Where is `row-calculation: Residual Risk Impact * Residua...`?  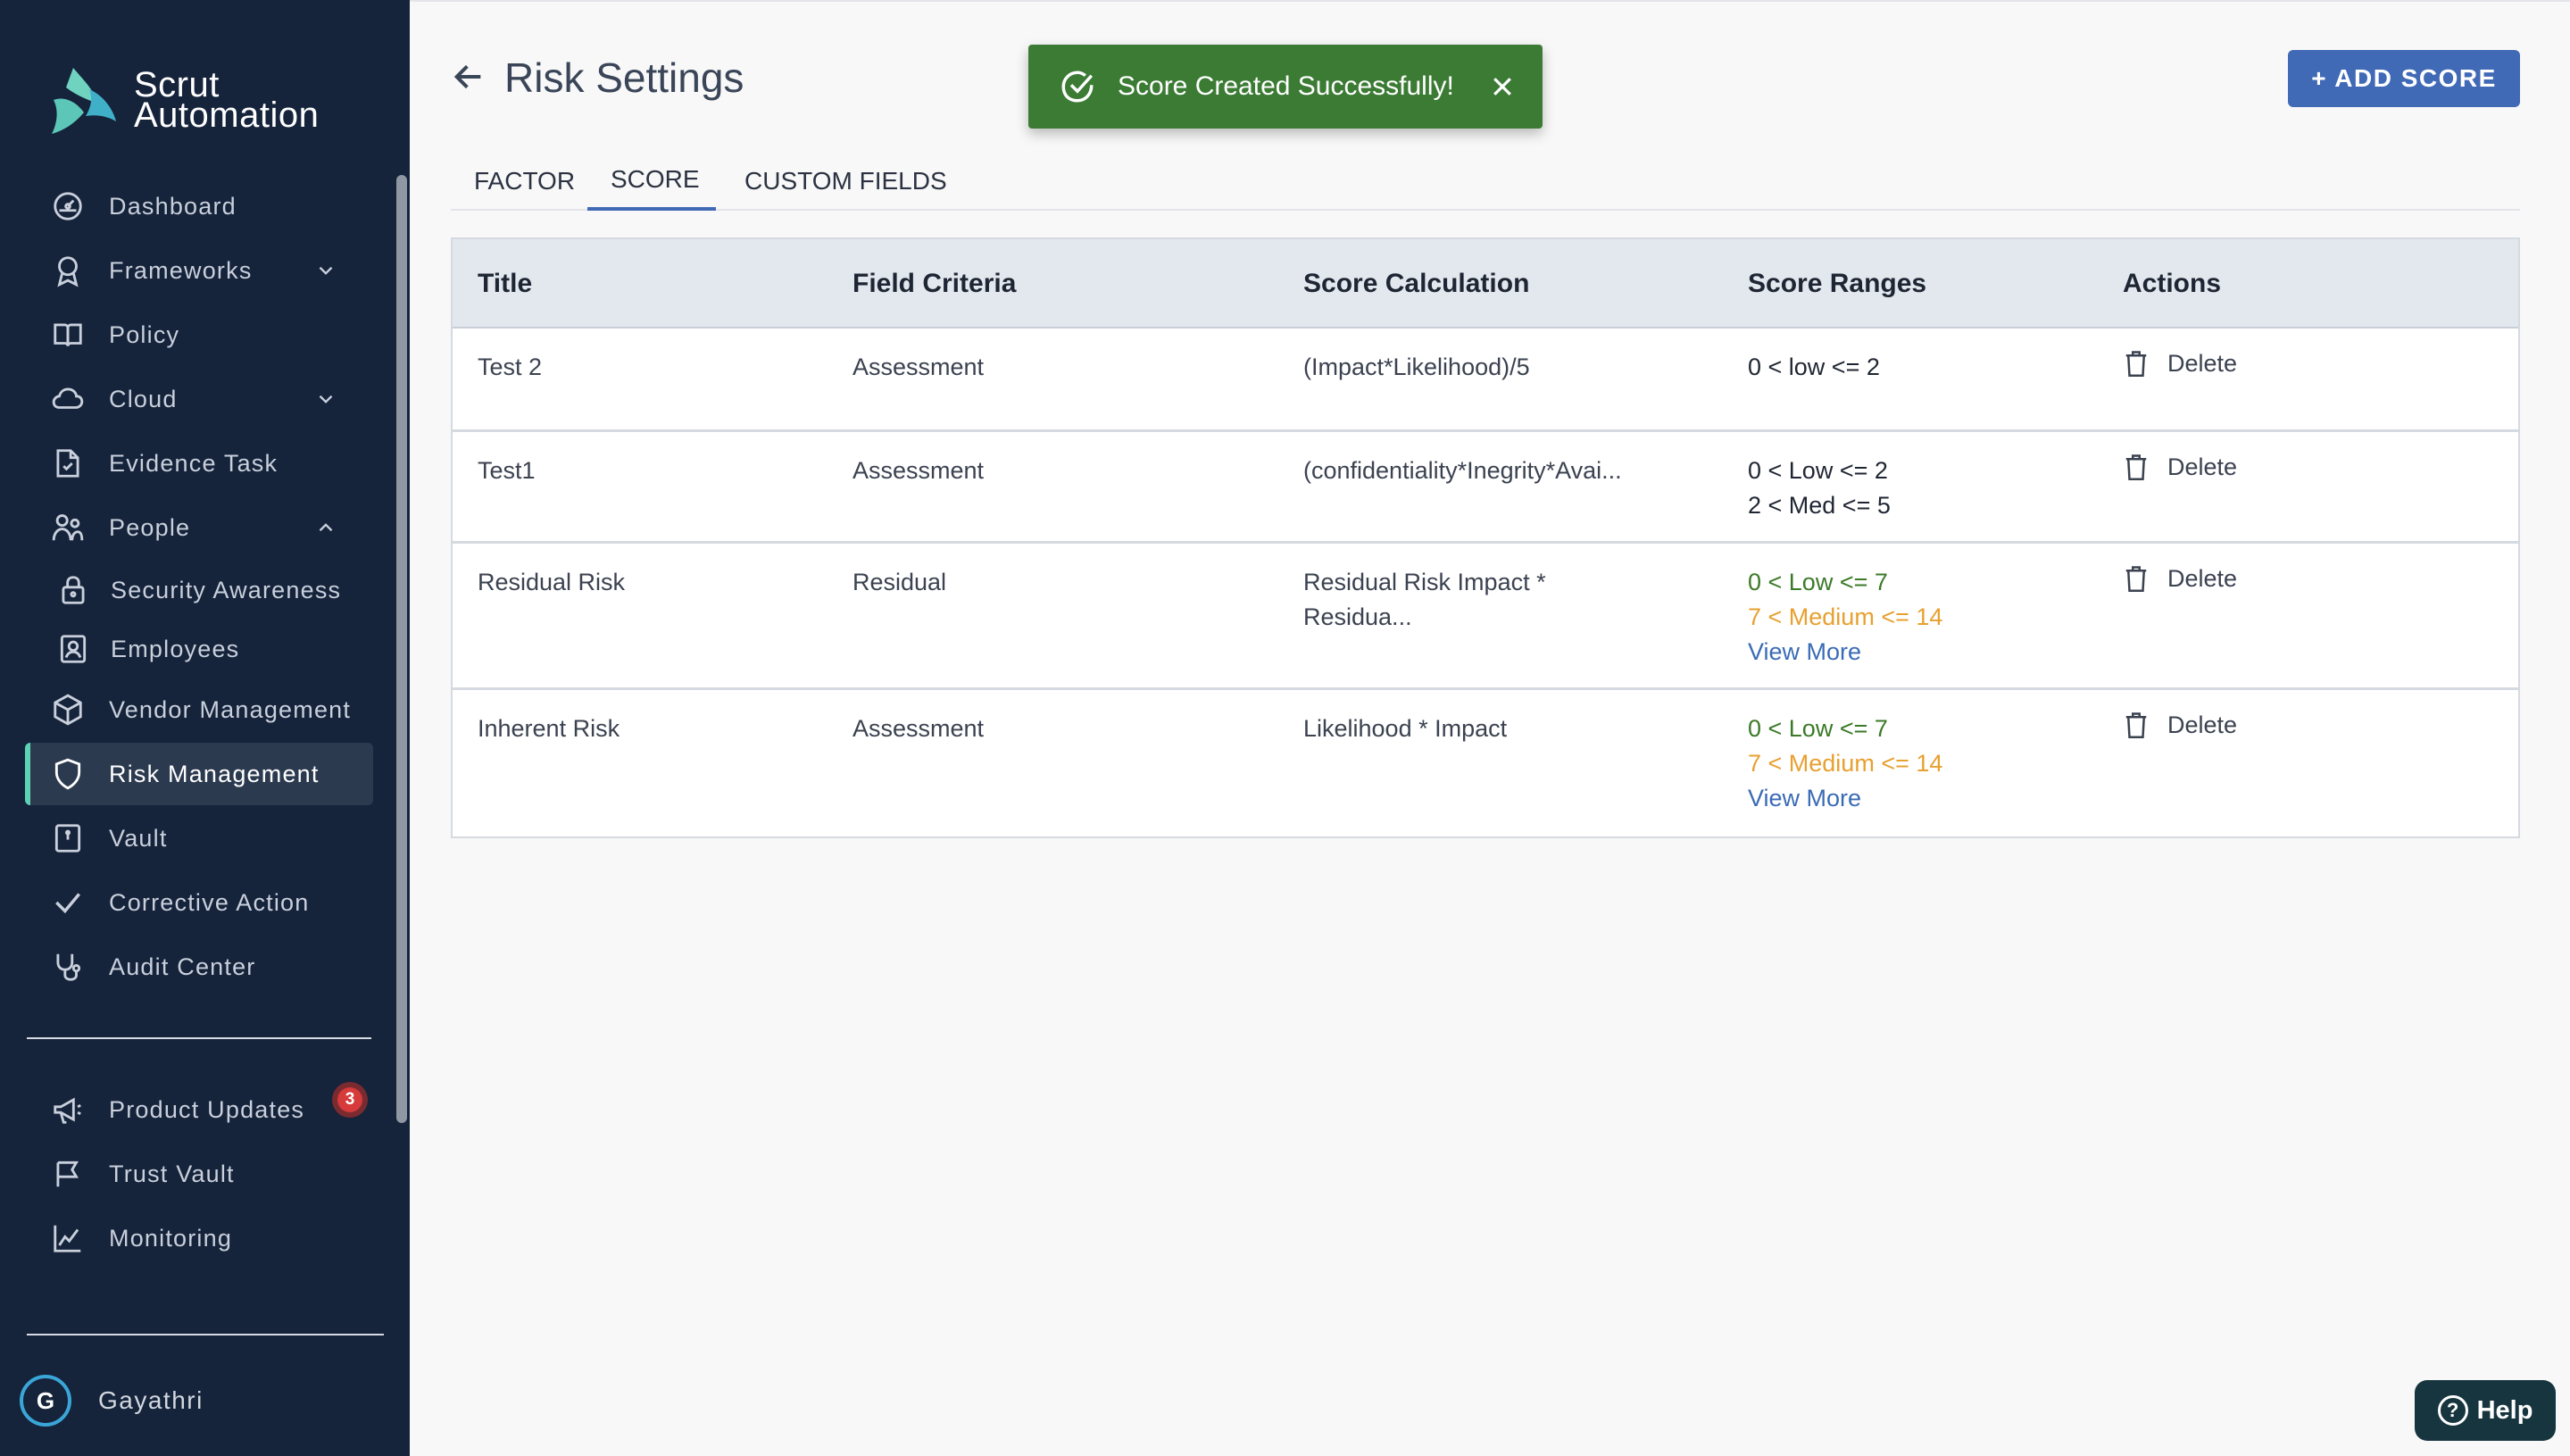 row-calculation: Residual Risk Impact * Residua... is located at coordinates (1424, 600).